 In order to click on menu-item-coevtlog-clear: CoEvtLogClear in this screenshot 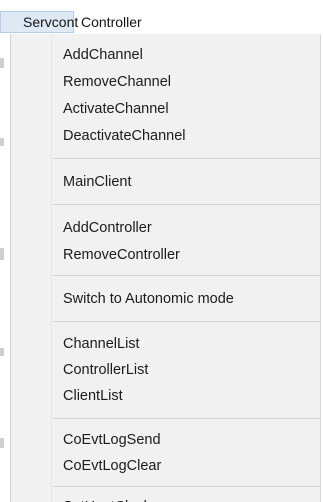, I will do `click(112, 466)`.